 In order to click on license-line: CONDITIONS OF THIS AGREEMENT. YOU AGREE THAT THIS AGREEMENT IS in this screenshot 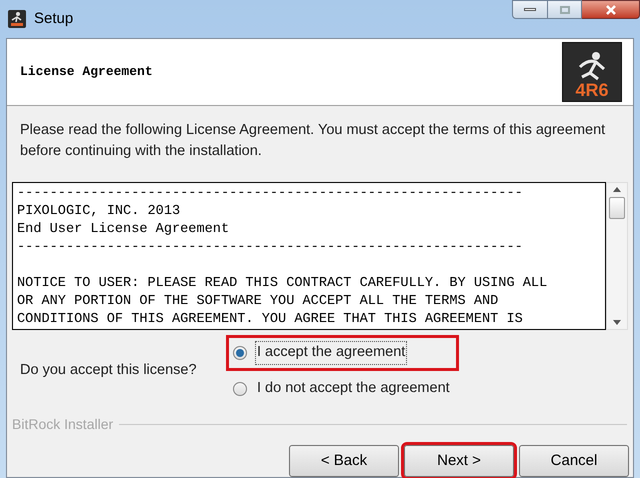, I will do `click(270, 320)`.